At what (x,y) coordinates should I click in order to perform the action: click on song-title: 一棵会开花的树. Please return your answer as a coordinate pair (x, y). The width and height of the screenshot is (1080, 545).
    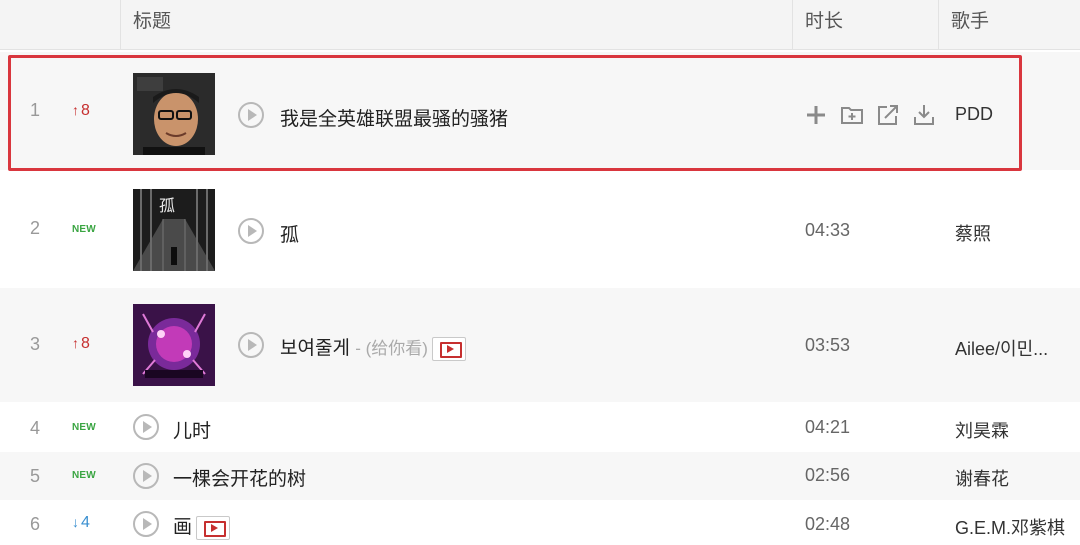
    Looking at the image, I should click on (239, 477).